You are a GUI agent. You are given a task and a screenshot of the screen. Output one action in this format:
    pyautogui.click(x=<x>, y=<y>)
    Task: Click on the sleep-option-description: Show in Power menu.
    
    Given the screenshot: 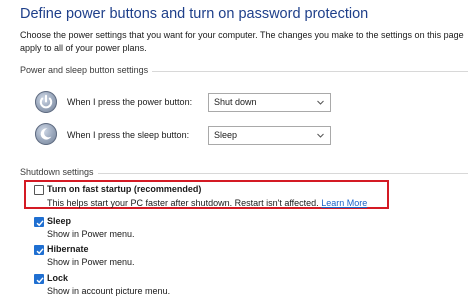 What is the action you would take?
    pyautogui.click(x=91, y=234)
    